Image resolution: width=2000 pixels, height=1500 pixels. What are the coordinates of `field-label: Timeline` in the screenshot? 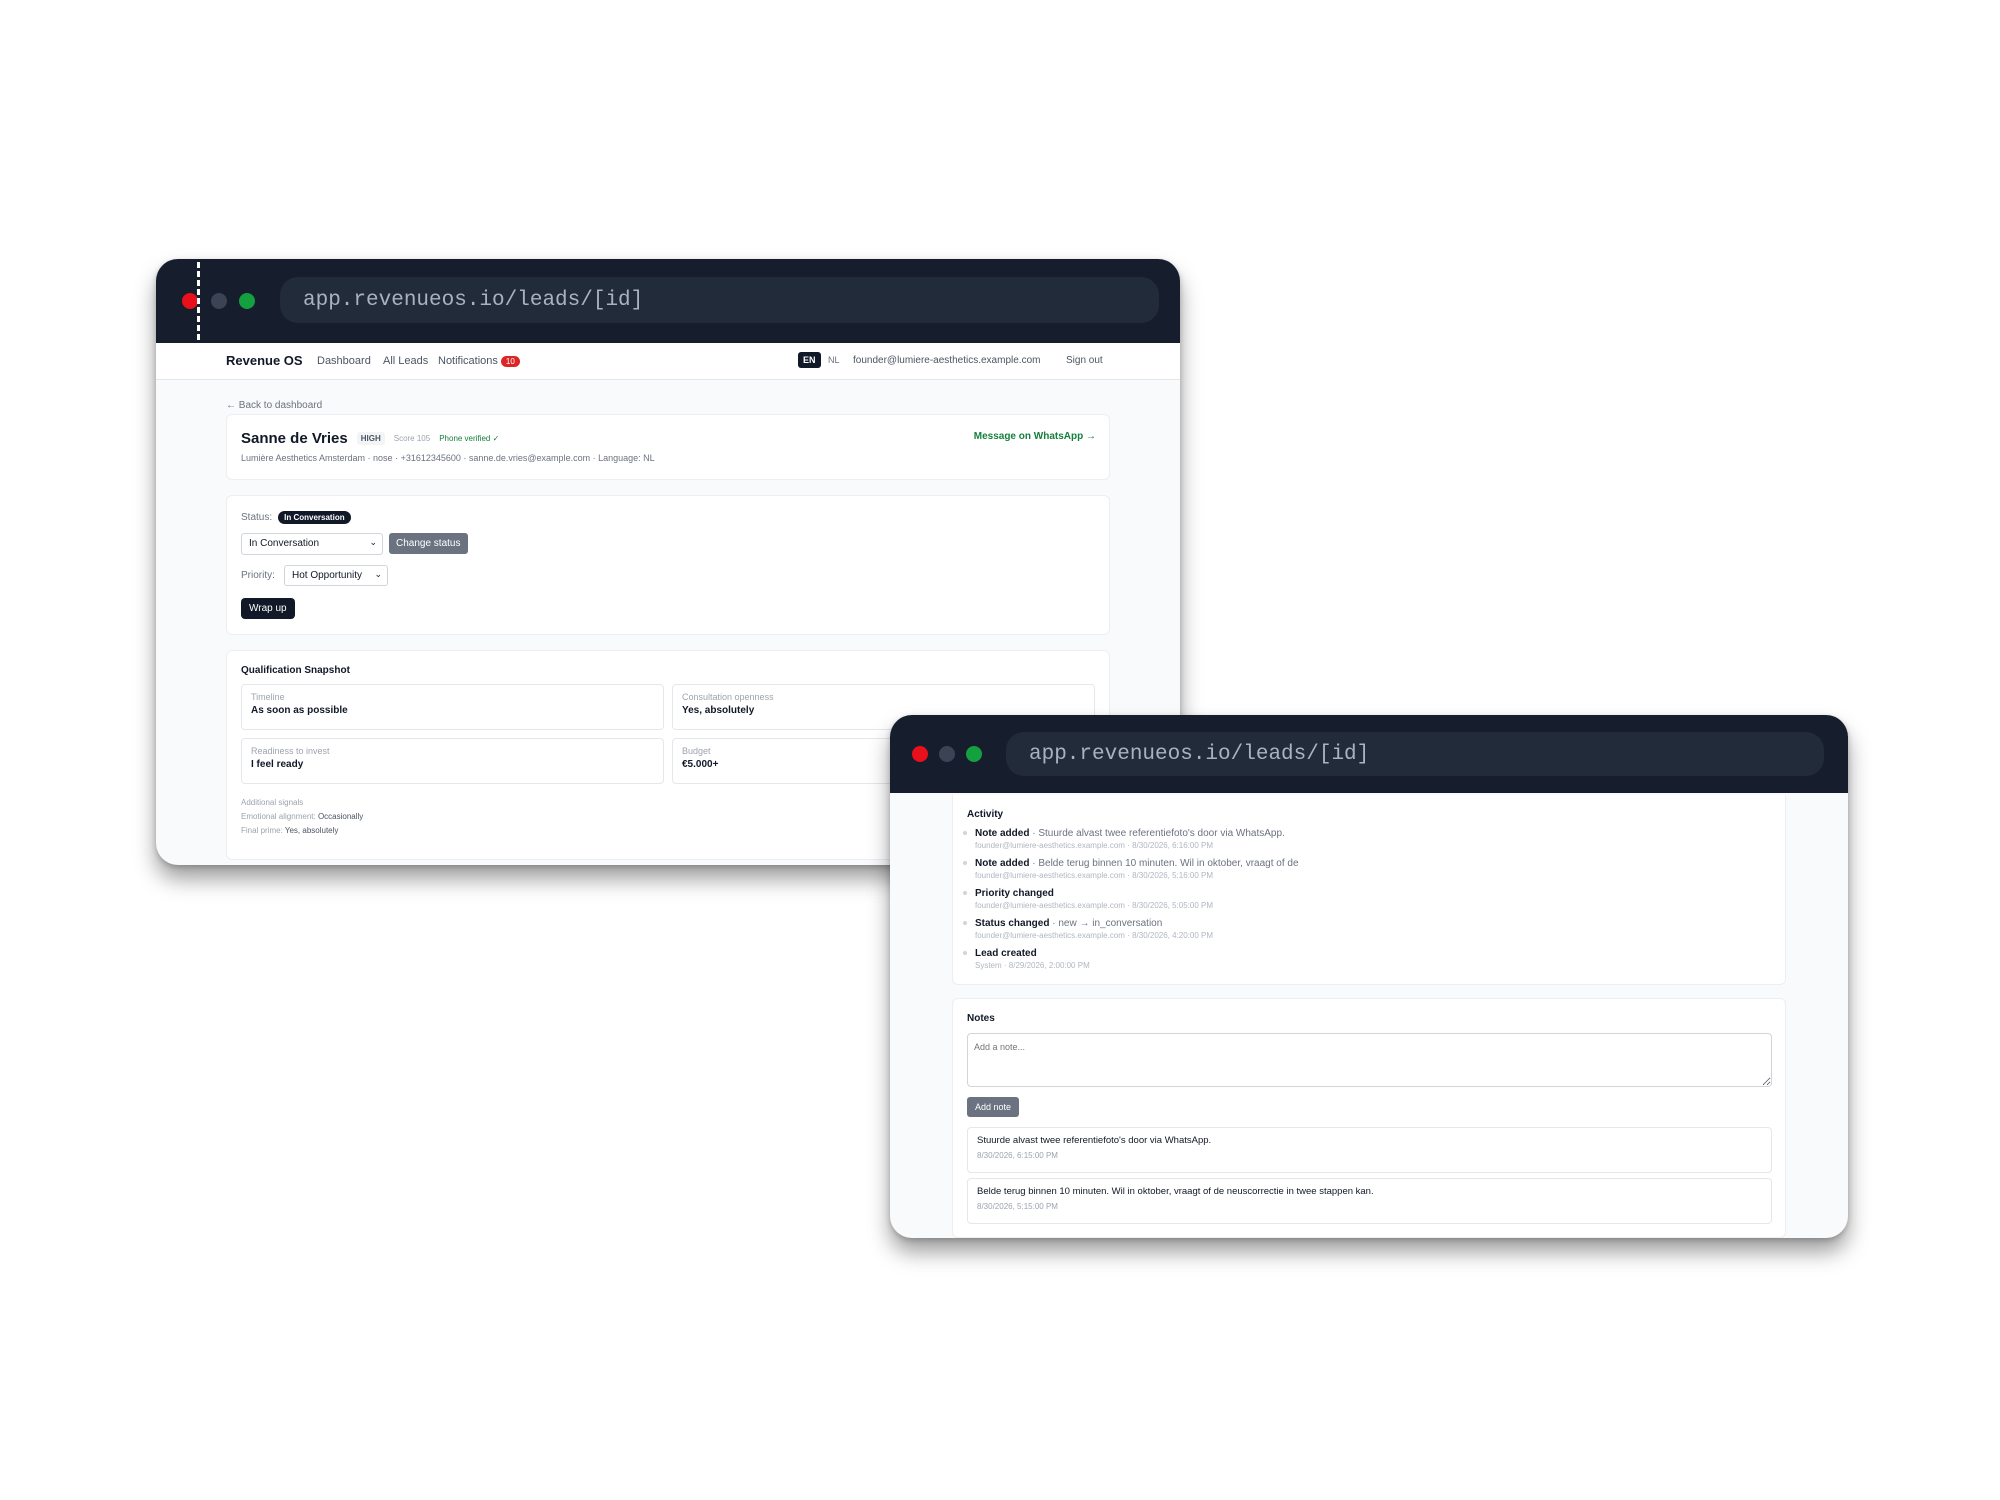 It's located at (268, 697).